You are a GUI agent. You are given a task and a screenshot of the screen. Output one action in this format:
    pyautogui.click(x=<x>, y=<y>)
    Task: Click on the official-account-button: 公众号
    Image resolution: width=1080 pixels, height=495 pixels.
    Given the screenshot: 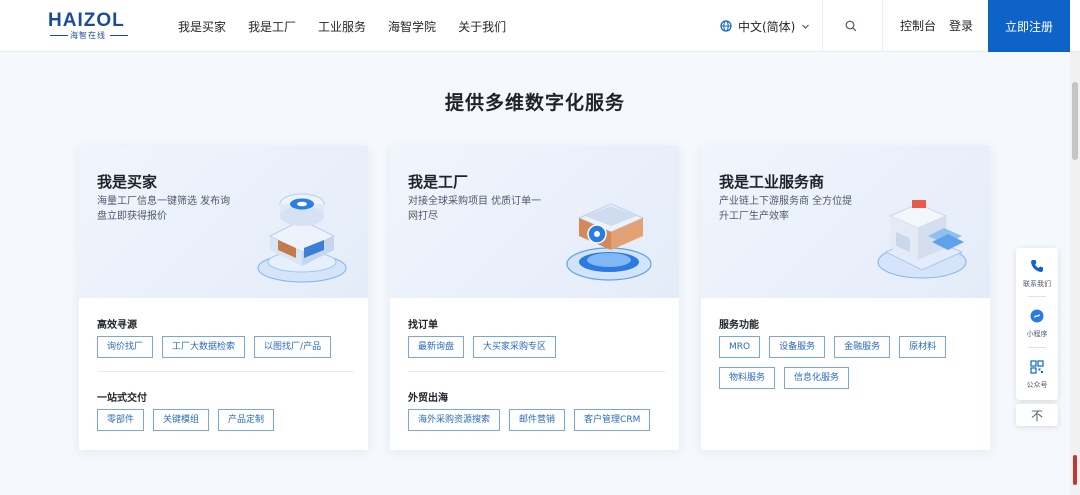 What is the action you would take?
    pyautogui.click(x=1037, y=374)
    